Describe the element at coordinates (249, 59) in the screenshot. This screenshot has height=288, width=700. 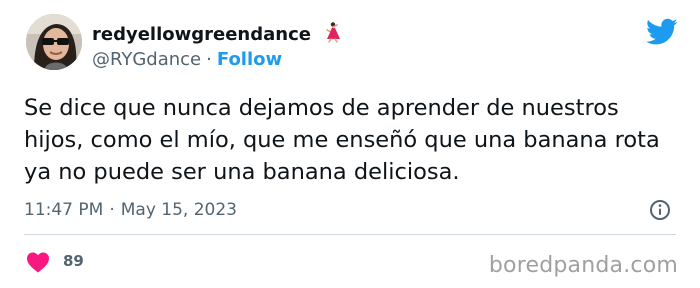
I see `follow-button: Follow` at that location.